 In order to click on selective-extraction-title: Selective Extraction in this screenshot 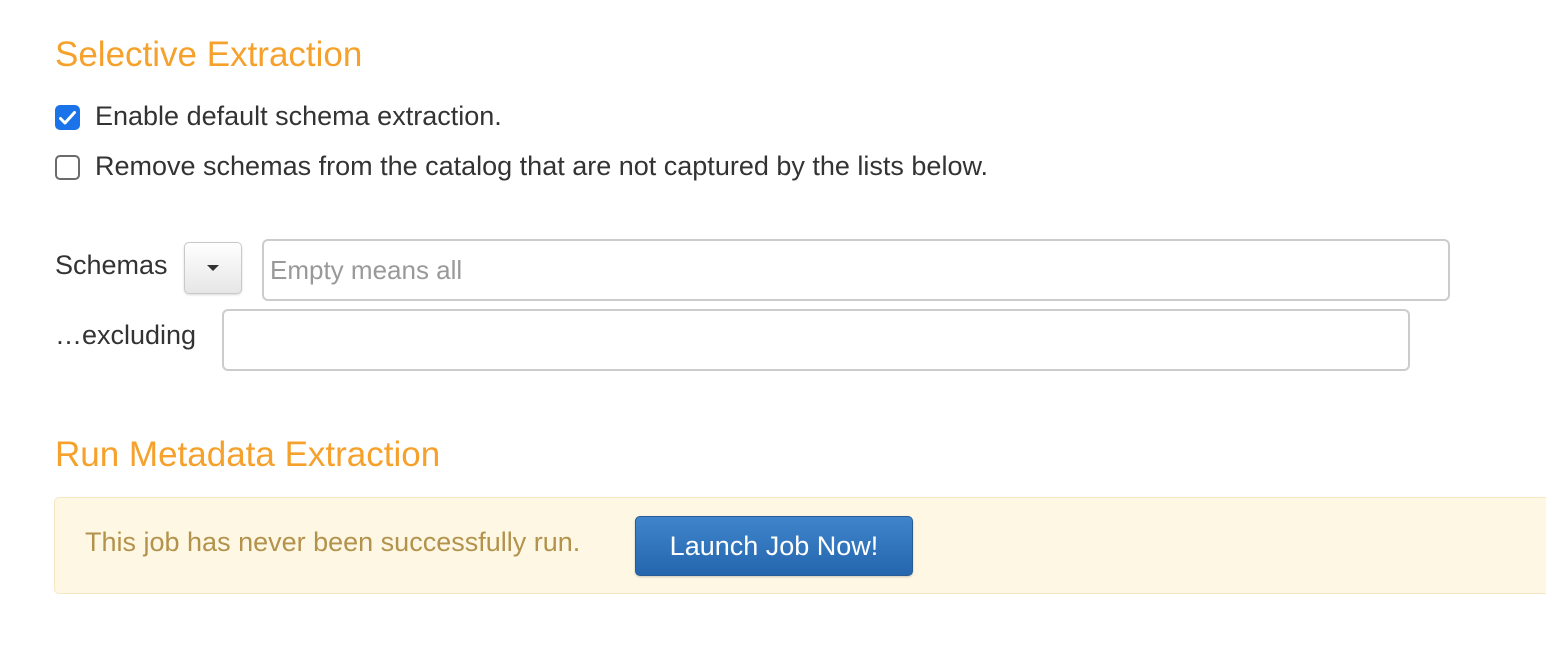, I will do `click(209, 54)`.